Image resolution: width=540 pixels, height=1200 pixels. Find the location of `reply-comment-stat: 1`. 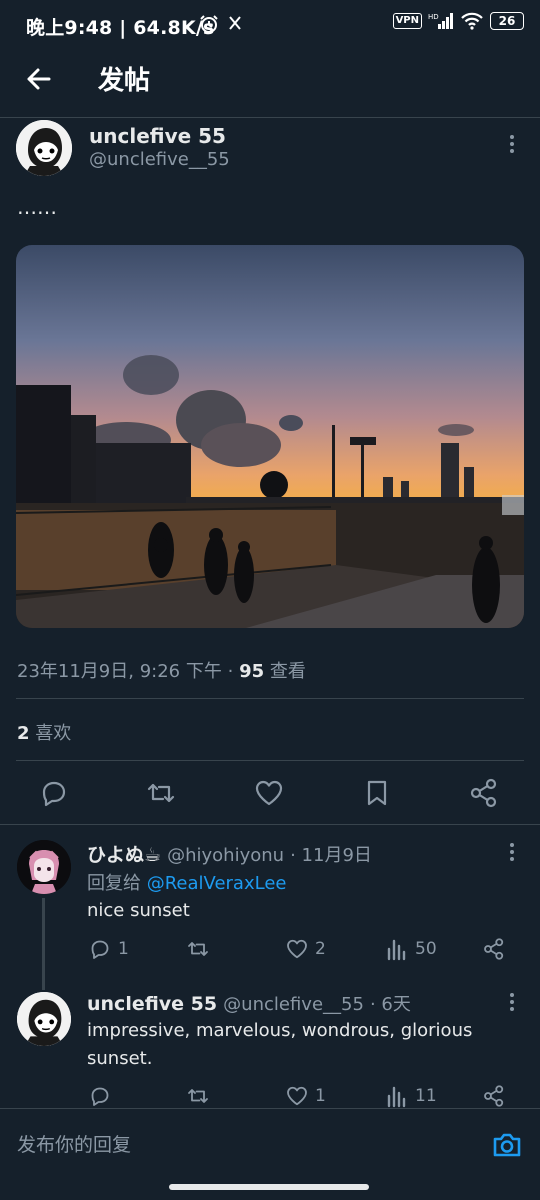

reply-comment-stat: 1 is located at coordinates (108, 949).